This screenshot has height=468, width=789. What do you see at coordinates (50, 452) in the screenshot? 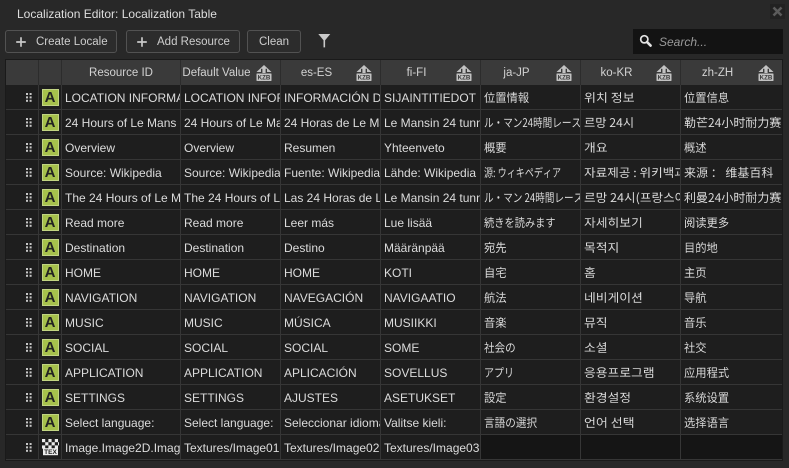
I see `svg-text: TEX` at bounding box center [50, 452].